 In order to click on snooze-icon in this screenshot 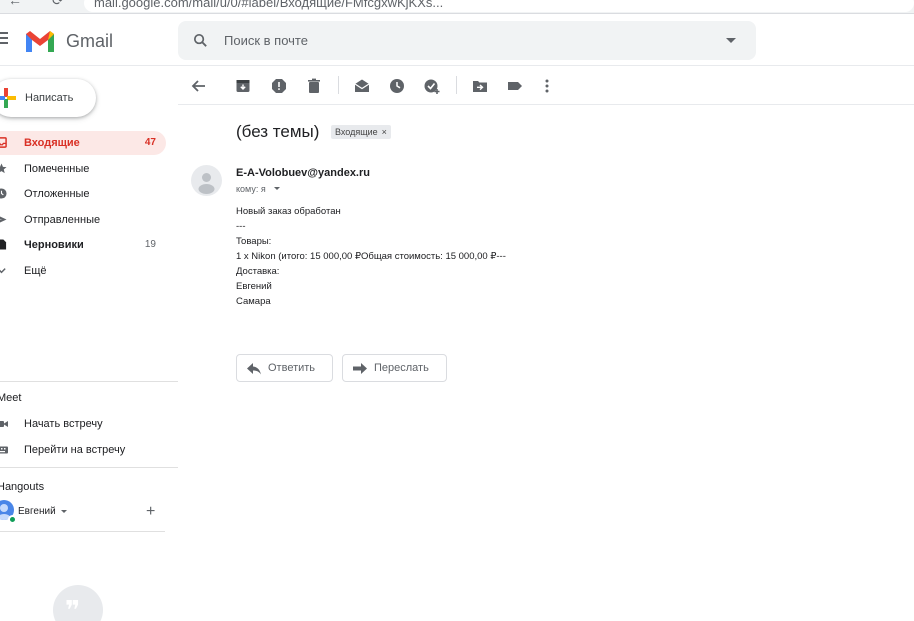, I will do `click(397, 86)`.